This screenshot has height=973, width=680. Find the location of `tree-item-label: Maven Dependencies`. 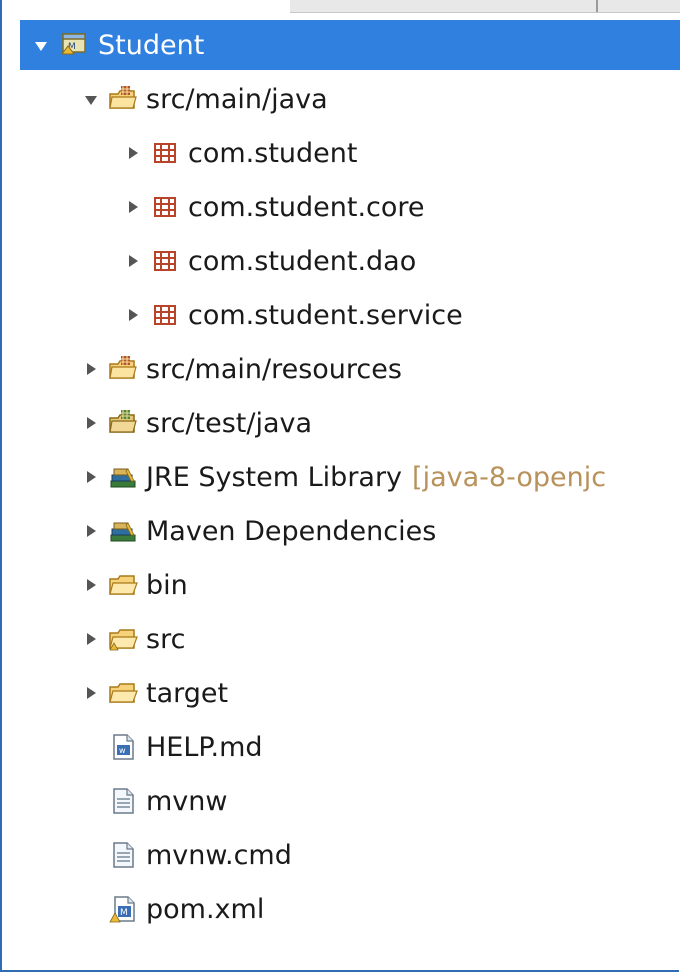

tree-item-label: Maven Dependencies is located at coordinates (291, 531).